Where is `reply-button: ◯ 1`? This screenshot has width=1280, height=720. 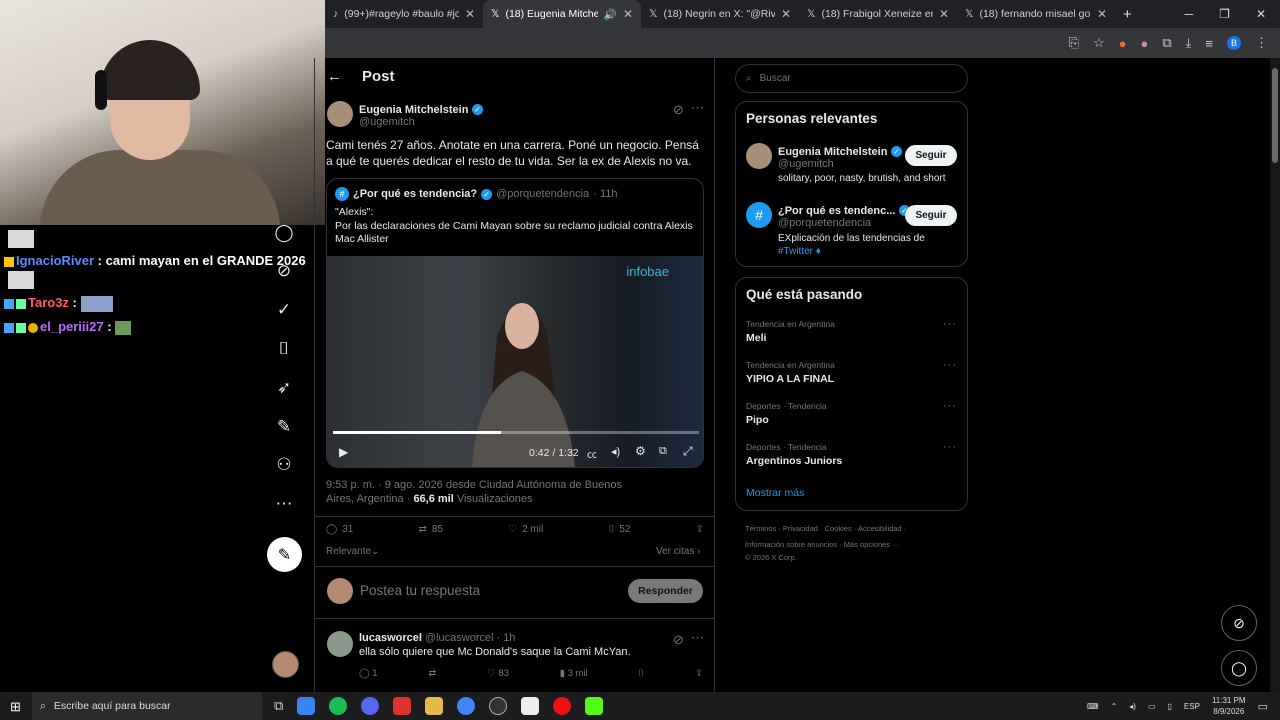
reply-button: ◯ 1 is located at coordinates (368, 673).